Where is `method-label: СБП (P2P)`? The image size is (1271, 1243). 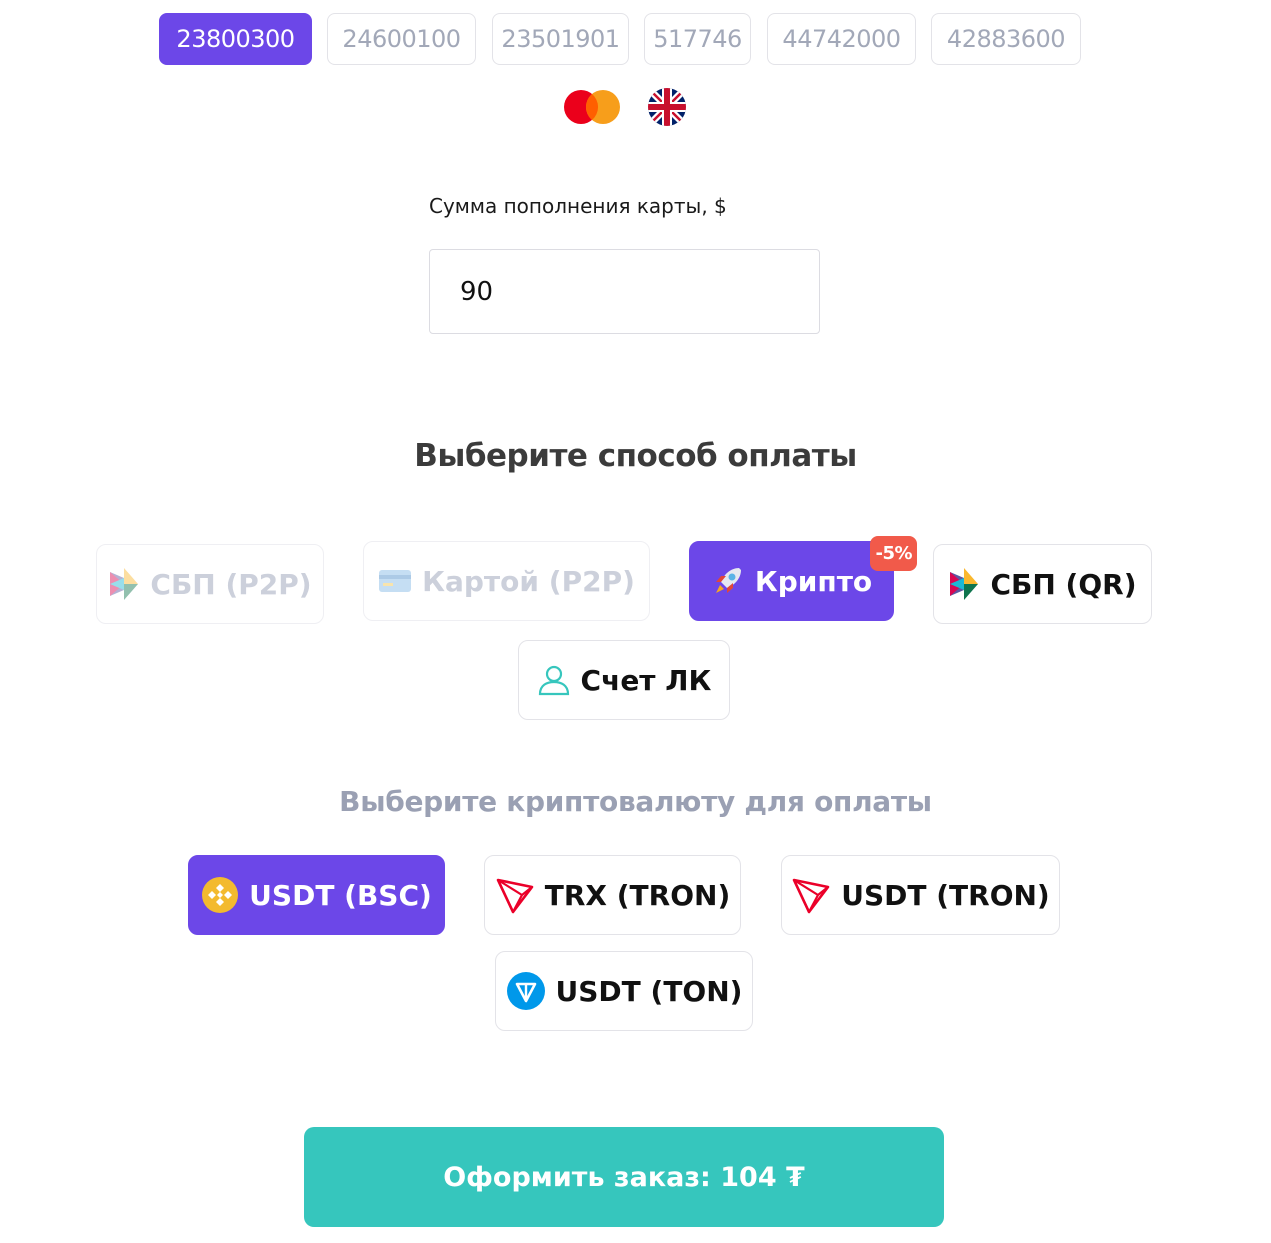
method-label: СБП (P2P) is located at coordinates (231, 584).